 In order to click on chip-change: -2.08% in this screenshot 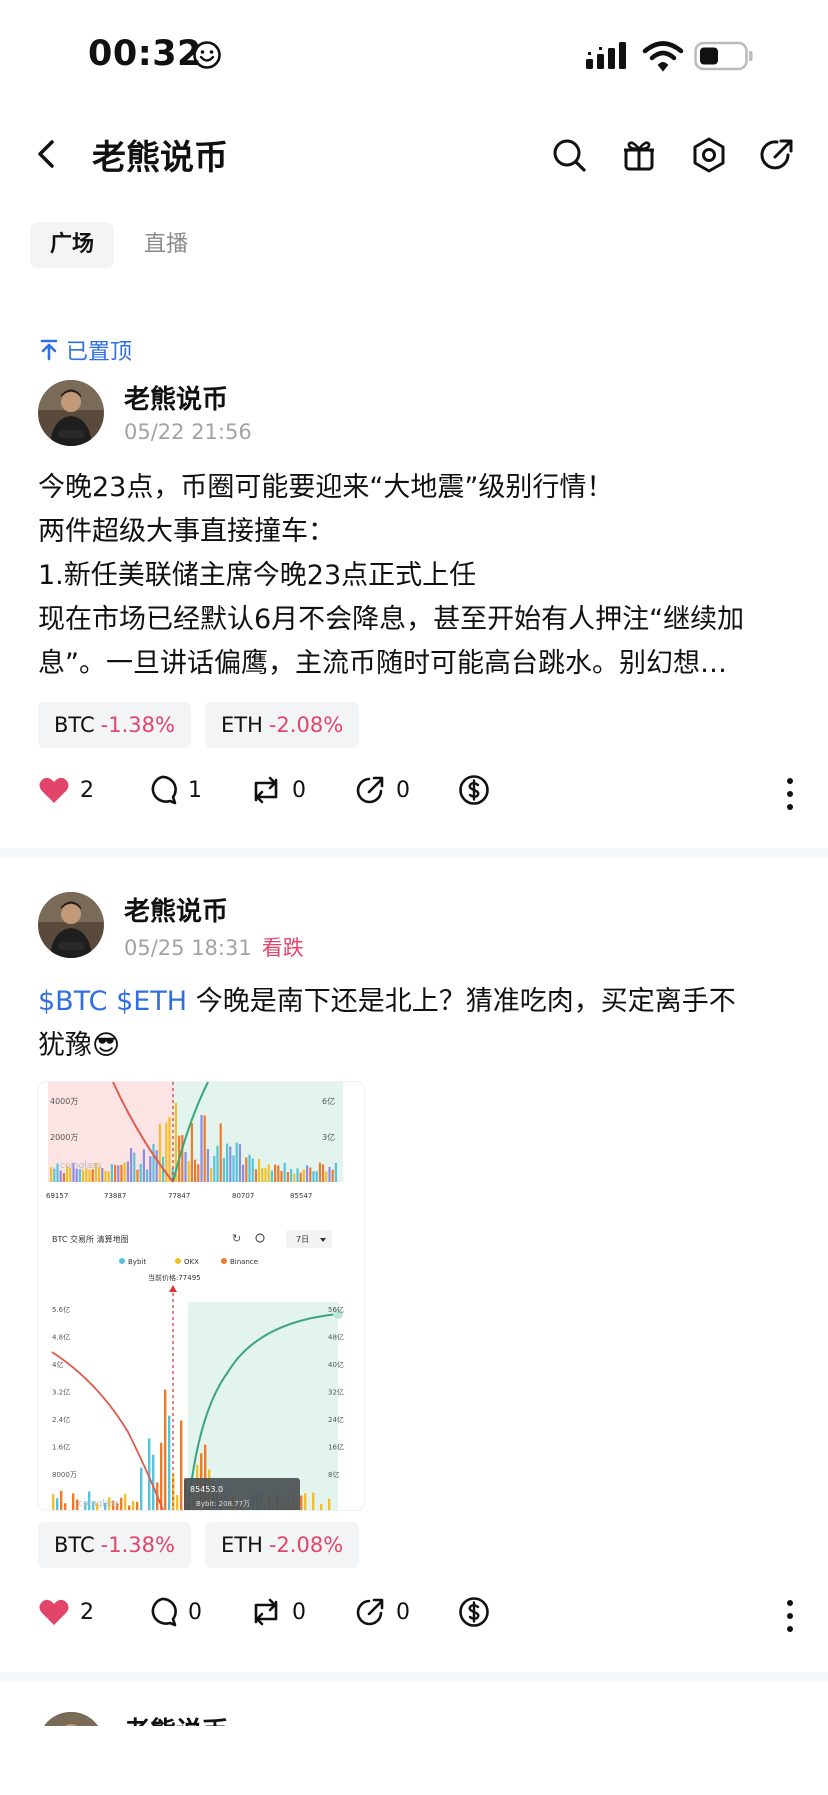, I will do `click(306, 1545)`.